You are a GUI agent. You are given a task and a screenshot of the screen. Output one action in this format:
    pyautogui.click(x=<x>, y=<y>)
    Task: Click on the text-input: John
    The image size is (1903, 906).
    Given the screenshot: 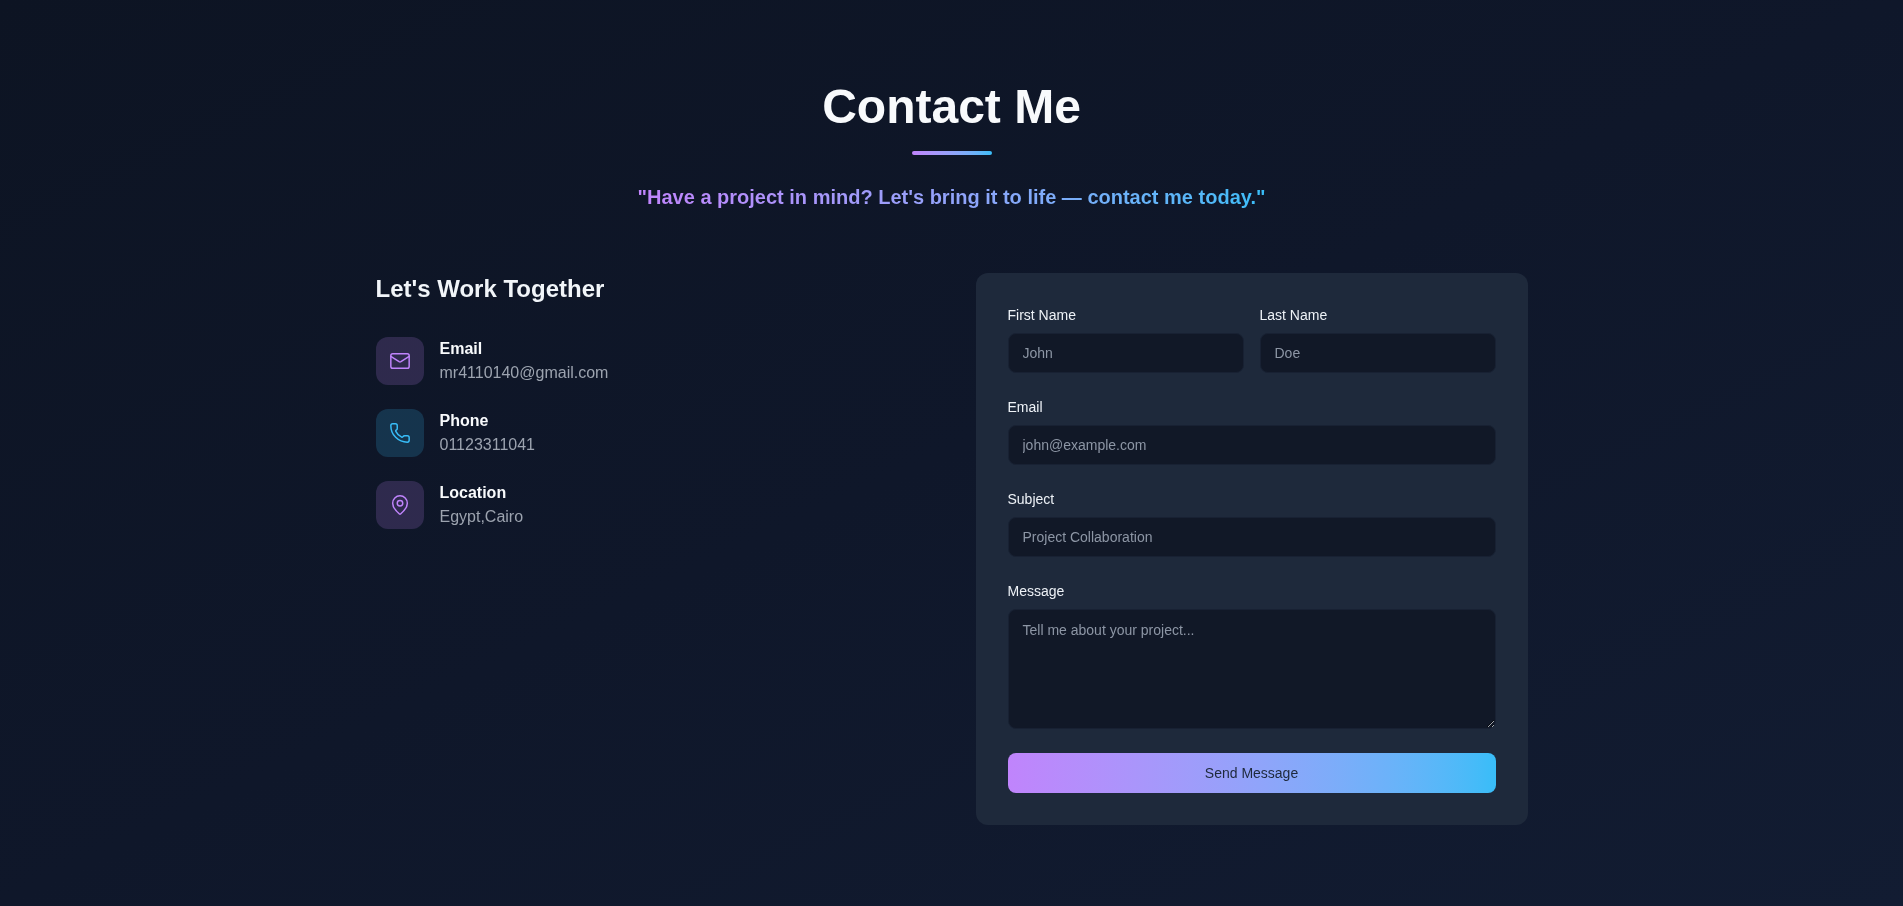 What is the action you would take?
    pyautogui.click(x=1125, y=353)
    